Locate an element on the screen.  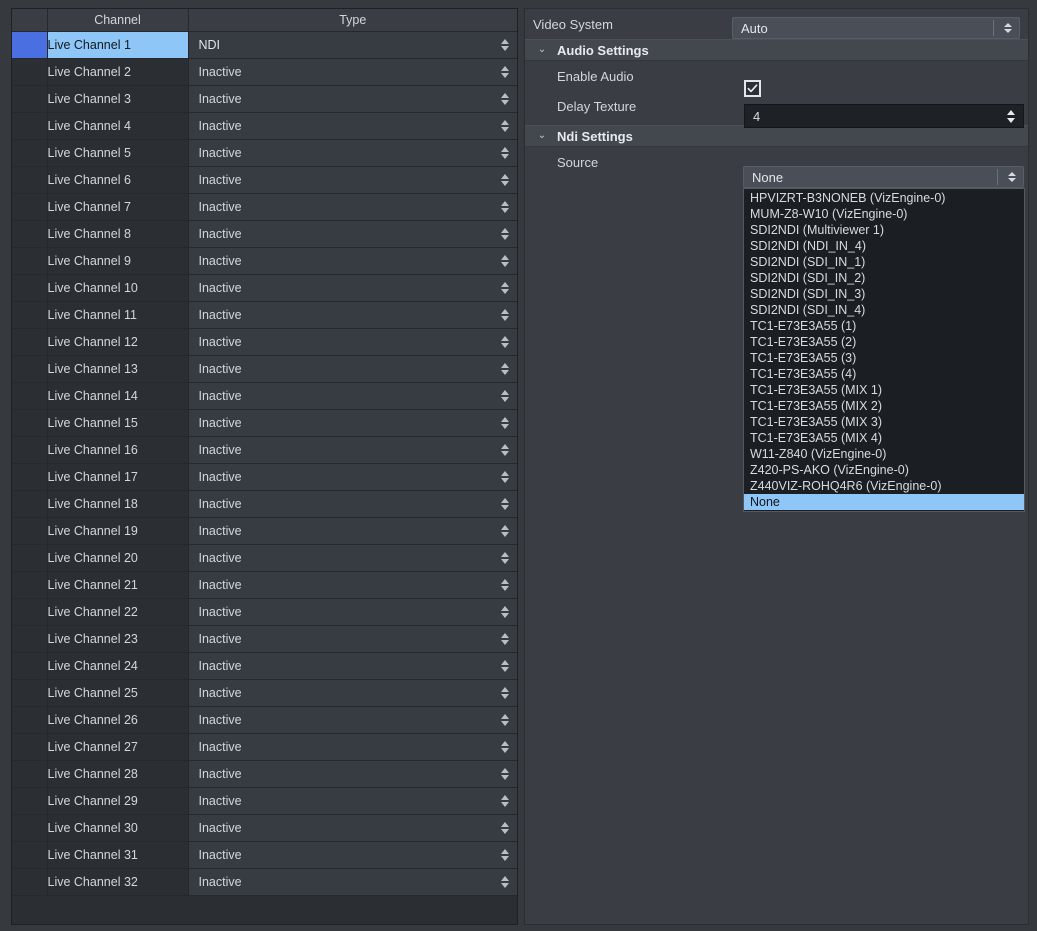
table-row: Live Channel 27 Inactive is located at coordinates (264, 747).